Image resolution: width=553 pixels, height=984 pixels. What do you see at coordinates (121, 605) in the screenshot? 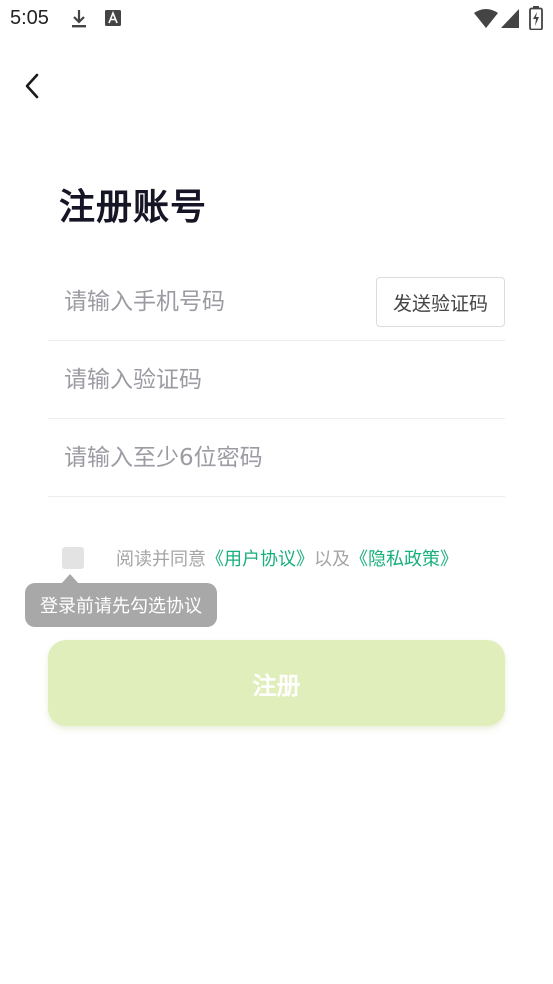
I see `agreement-tooltip: 登录前请先勾选协议` at bounding box center [121, 605].